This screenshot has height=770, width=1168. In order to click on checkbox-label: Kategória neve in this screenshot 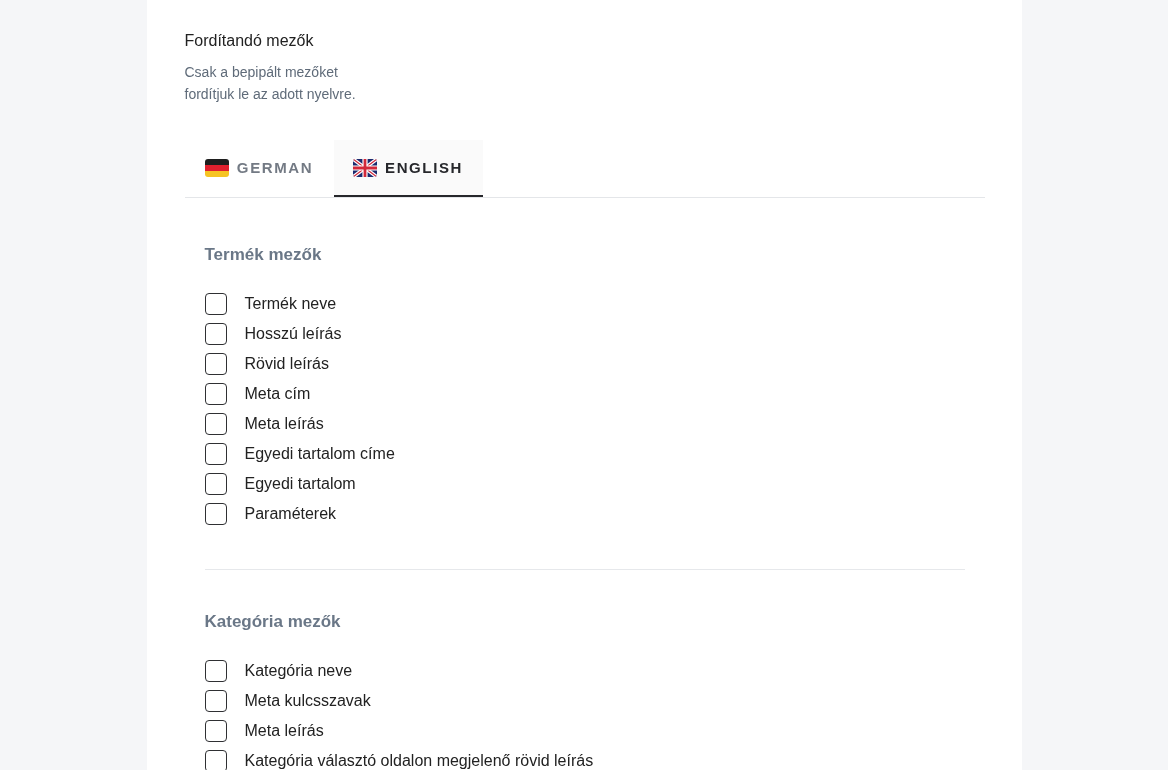, I will do `click(298, 671)`.